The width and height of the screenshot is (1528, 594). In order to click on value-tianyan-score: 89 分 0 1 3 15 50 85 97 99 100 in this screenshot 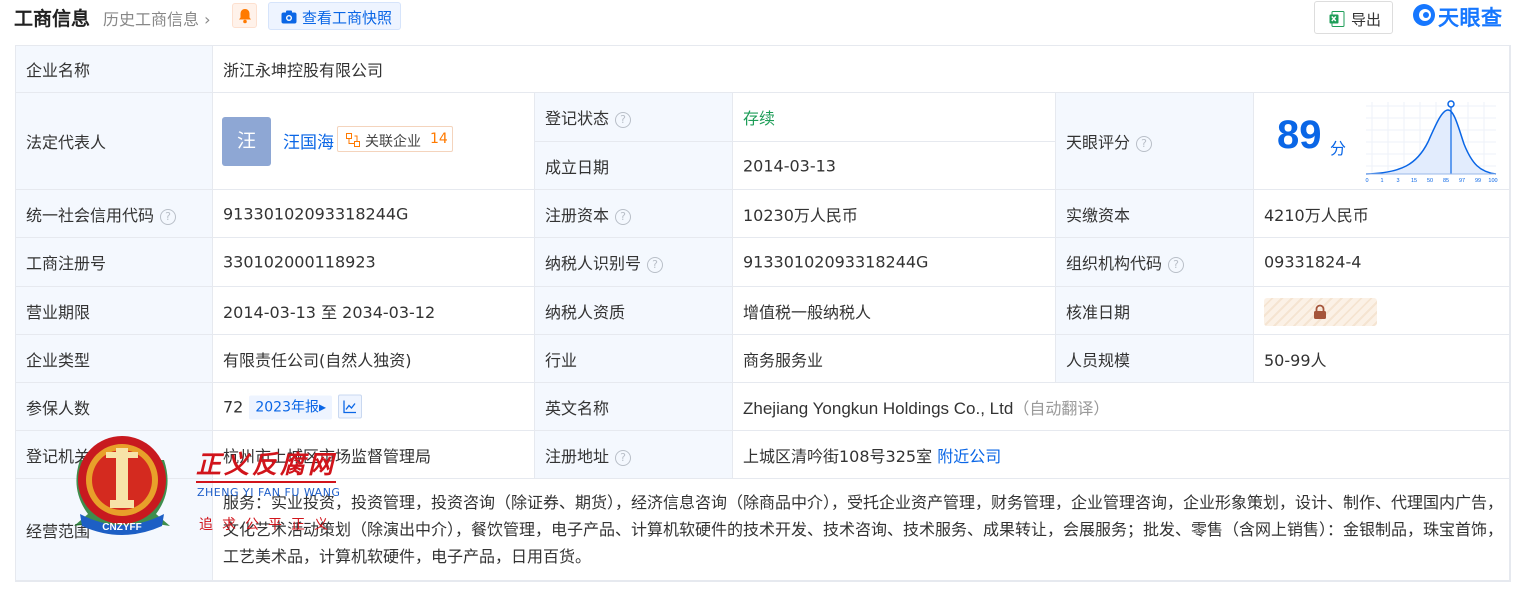, I will do `click(1382, 141)`.